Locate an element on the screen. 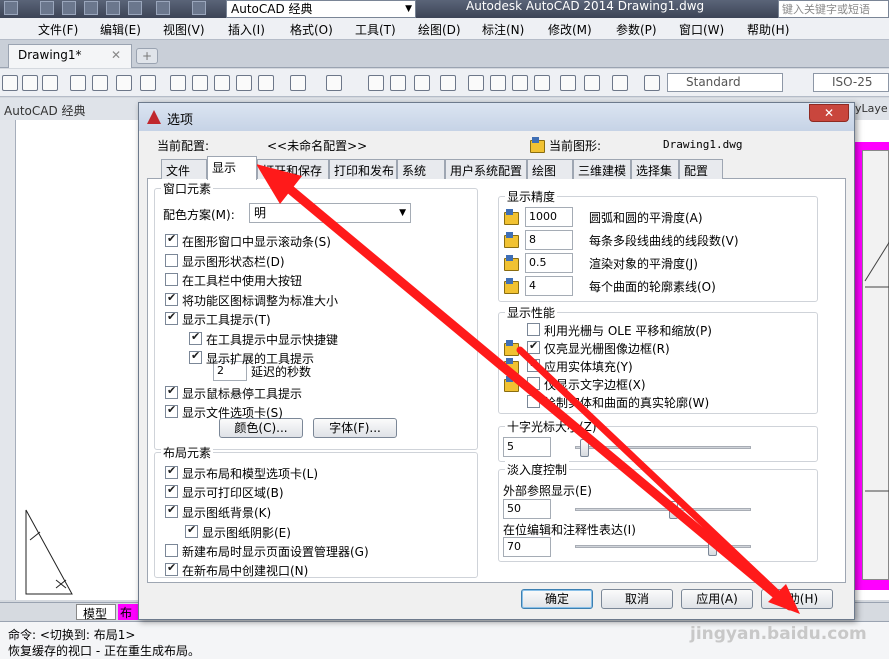 The height and width of the screenshot is (659, 889). apply-button: 应用(A) is located at coordinates (717, 599).